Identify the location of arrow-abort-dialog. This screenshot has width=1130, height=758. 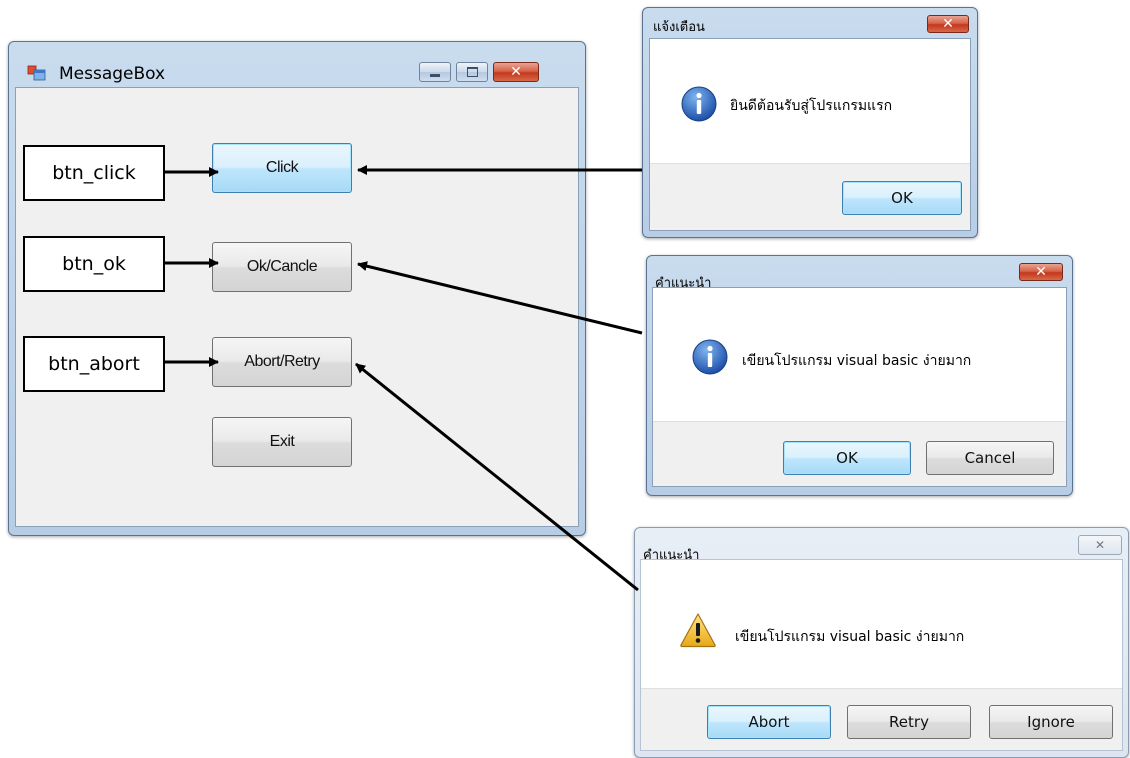
(497, 477).